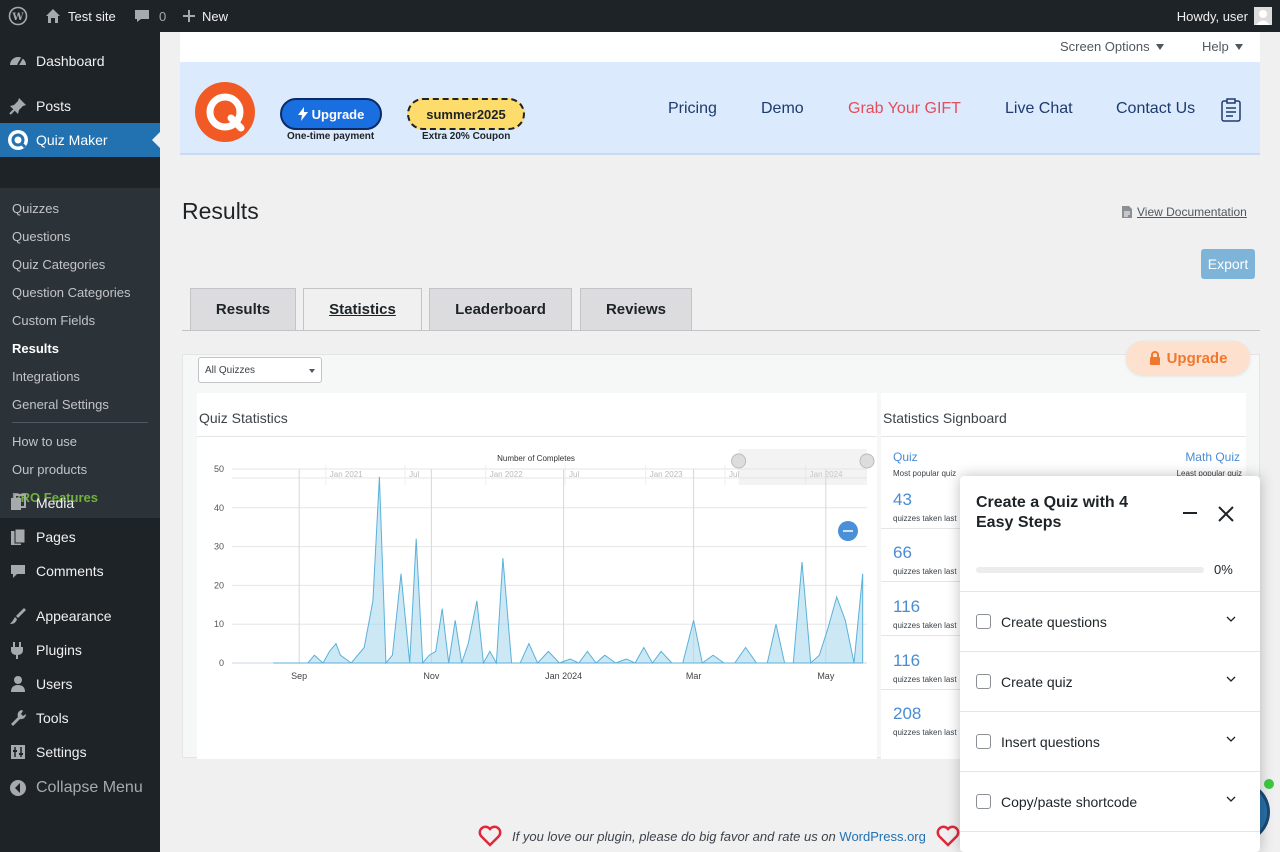  Describe the element at coordinates (149, 16) in the screenshot. I see `comments-link: 0` at that location.